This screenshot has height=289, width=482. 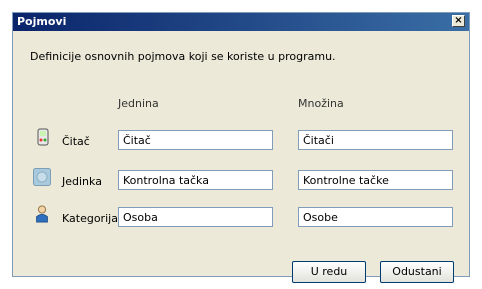 I want to click on category-singular-input, so click(x=195, y=217).